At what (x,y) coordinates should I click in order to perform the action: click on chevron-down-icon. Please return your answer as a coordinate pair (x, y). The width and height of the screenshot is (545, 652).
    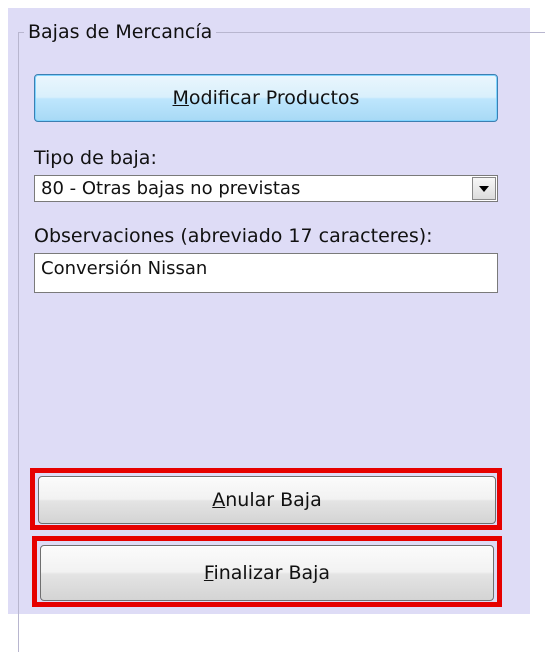
    Looking at the image, I should click on (484, 188).